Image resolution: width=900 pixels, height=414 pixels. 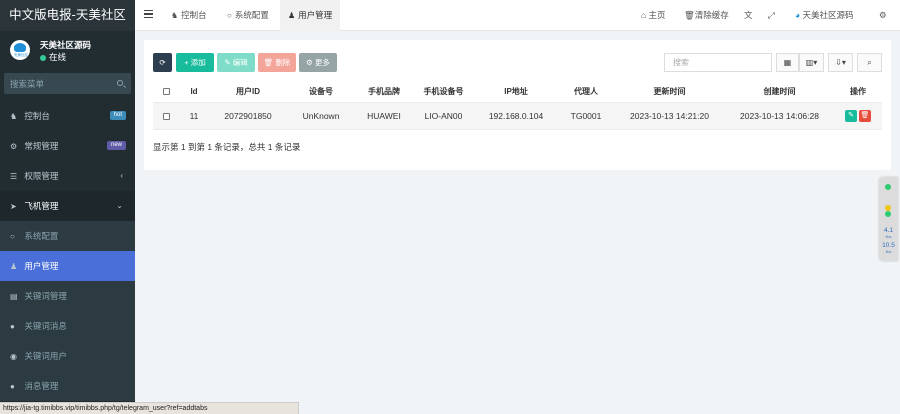 I want to click on sidebar-item-permissions: ☰ 权限管理 ‹, so click(x=67, y=176).